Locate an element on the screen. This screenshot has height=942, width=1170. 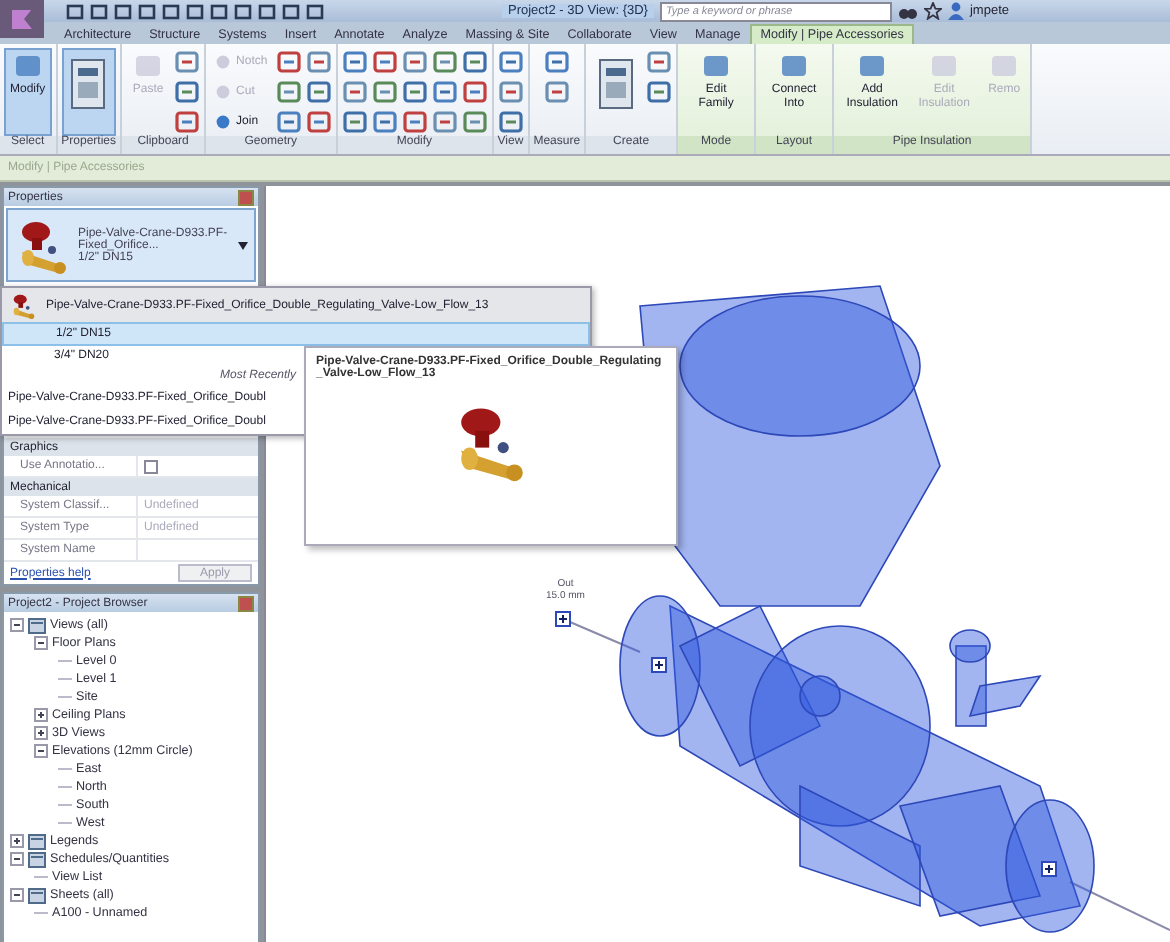
checkbox is located at coordinates (151, 466).